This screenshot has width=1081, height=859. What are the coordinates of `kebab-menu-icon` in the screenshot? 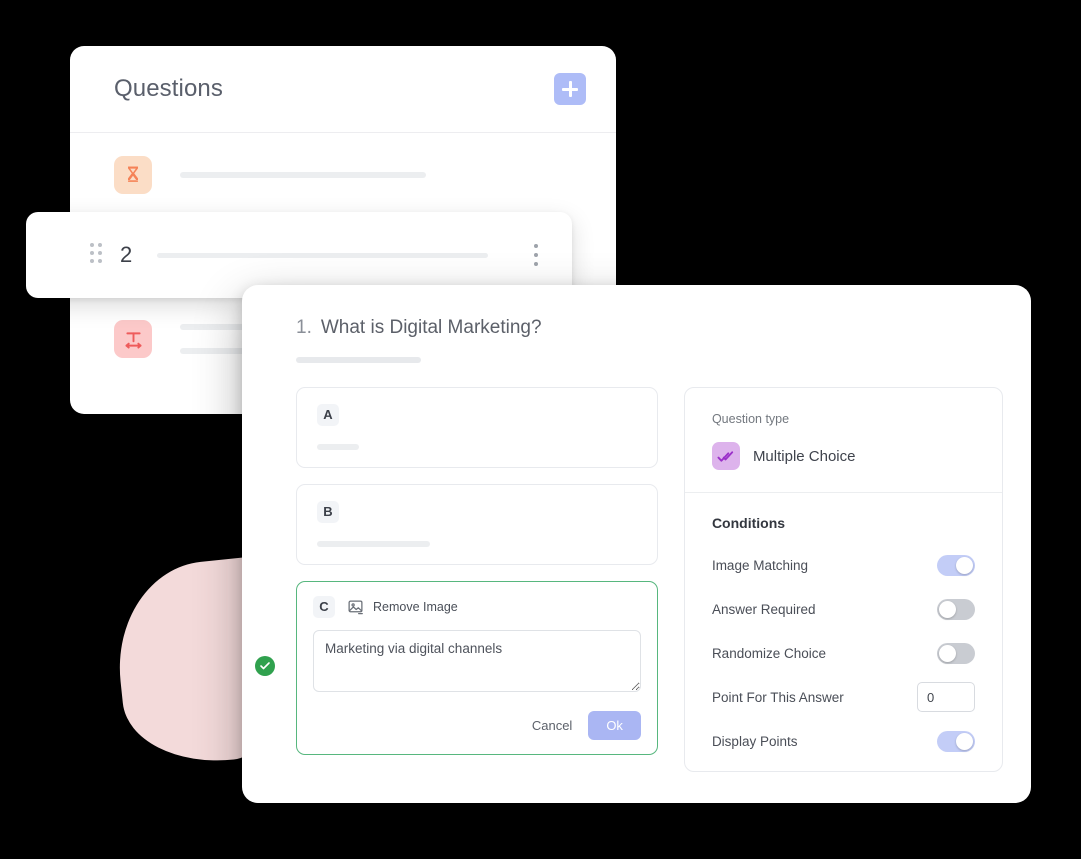 It's located at (536, 255).